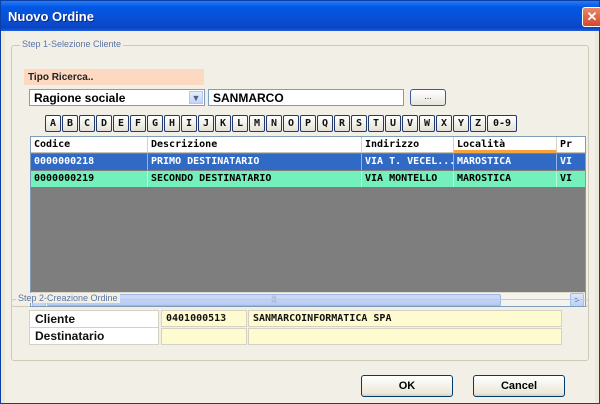 The image size is (600, 404). Describe the element at coordinates (138, 123) in the screenshot. I see `letter-button-f: F` at that location.